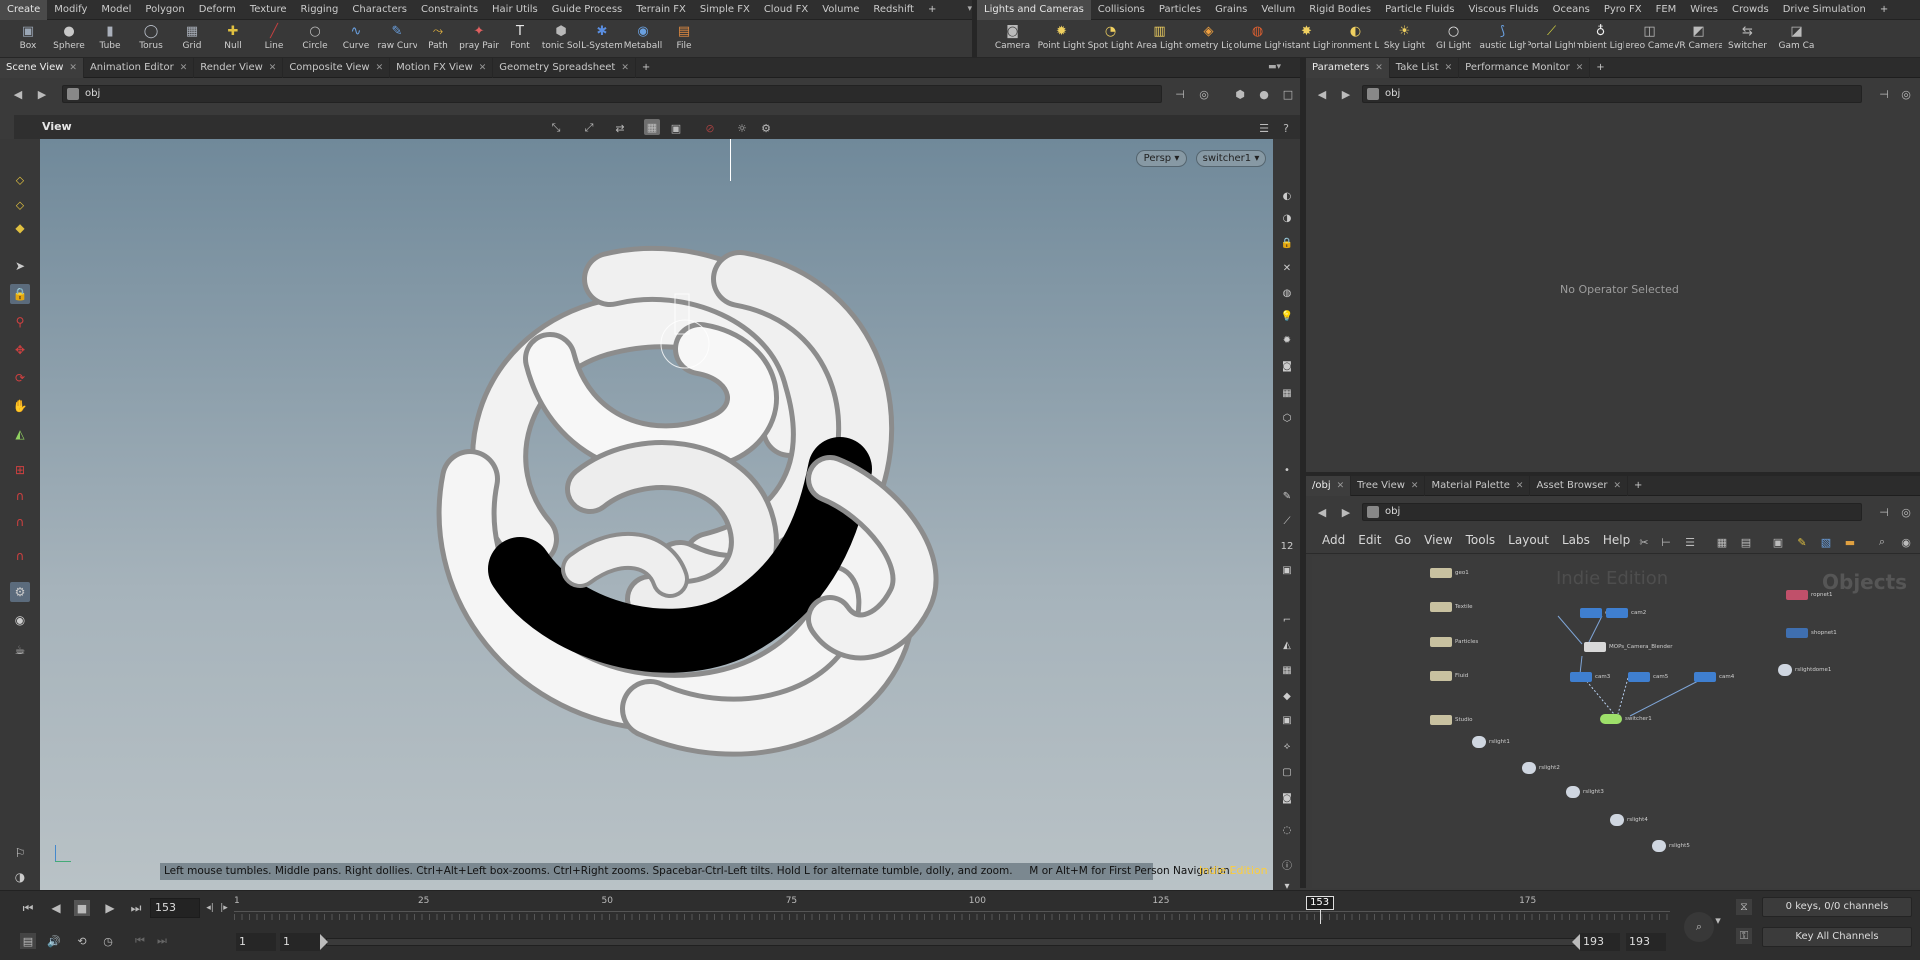  Describe the element at coordinates (1884, 10) in the screenshot. I see `shelf-right-add-tab-icon: +` at that location.